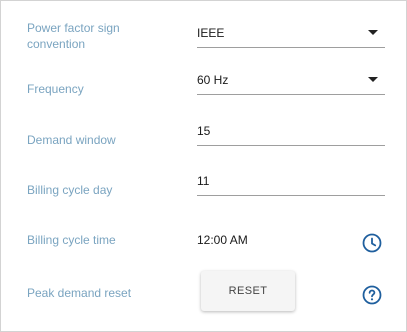  I want to click on power-factor-label: Power factor sign convention, so click(73, 36).